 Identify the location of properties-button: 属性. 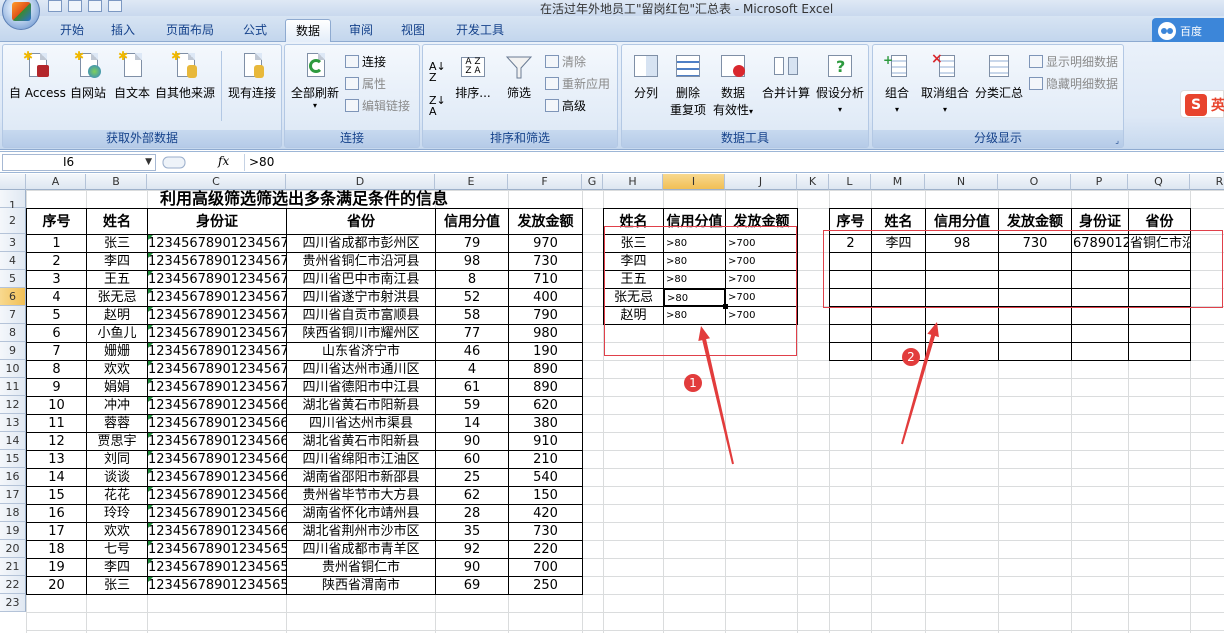
(365, 83).